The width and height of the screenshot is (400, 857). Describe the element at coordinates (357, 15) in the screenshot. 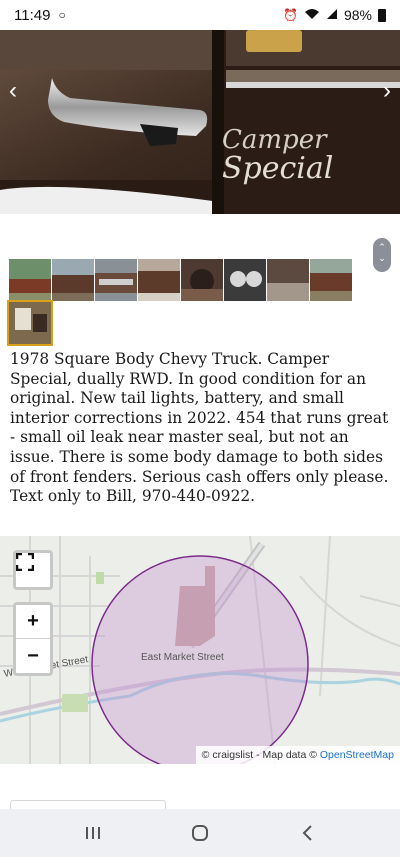

I see `battery-percent: 98%` at that location.